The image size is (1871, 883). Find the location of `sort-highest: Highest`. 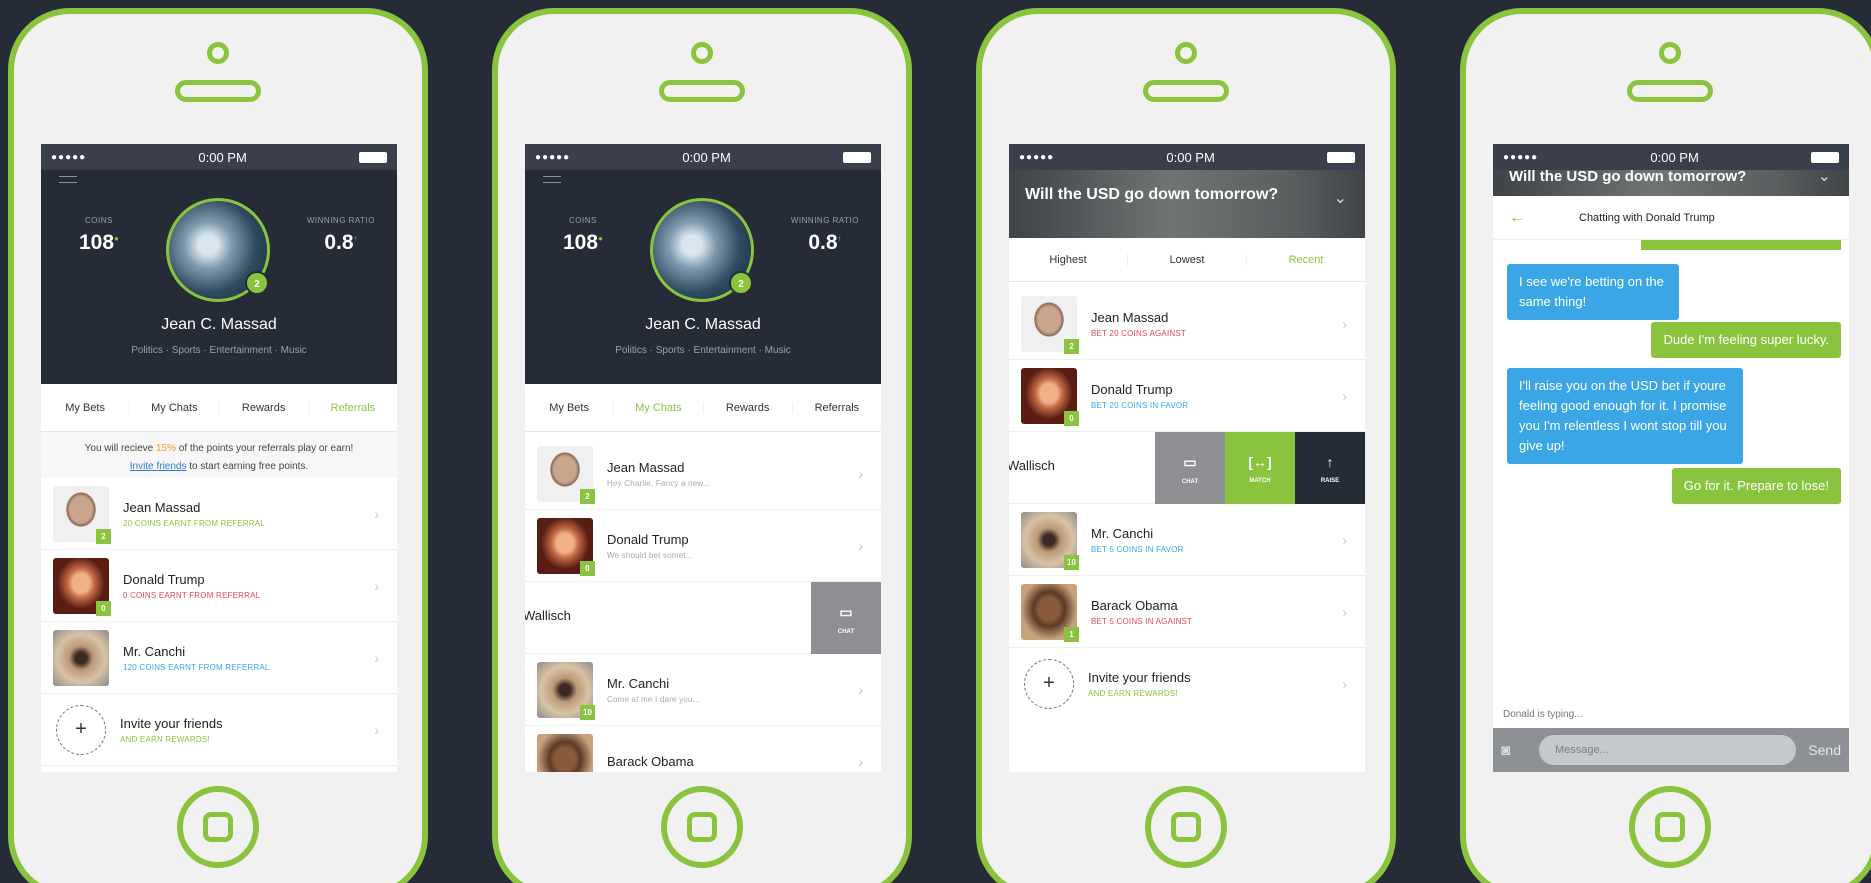

sort-highest: Highest is located at coordinates (1068, 259).